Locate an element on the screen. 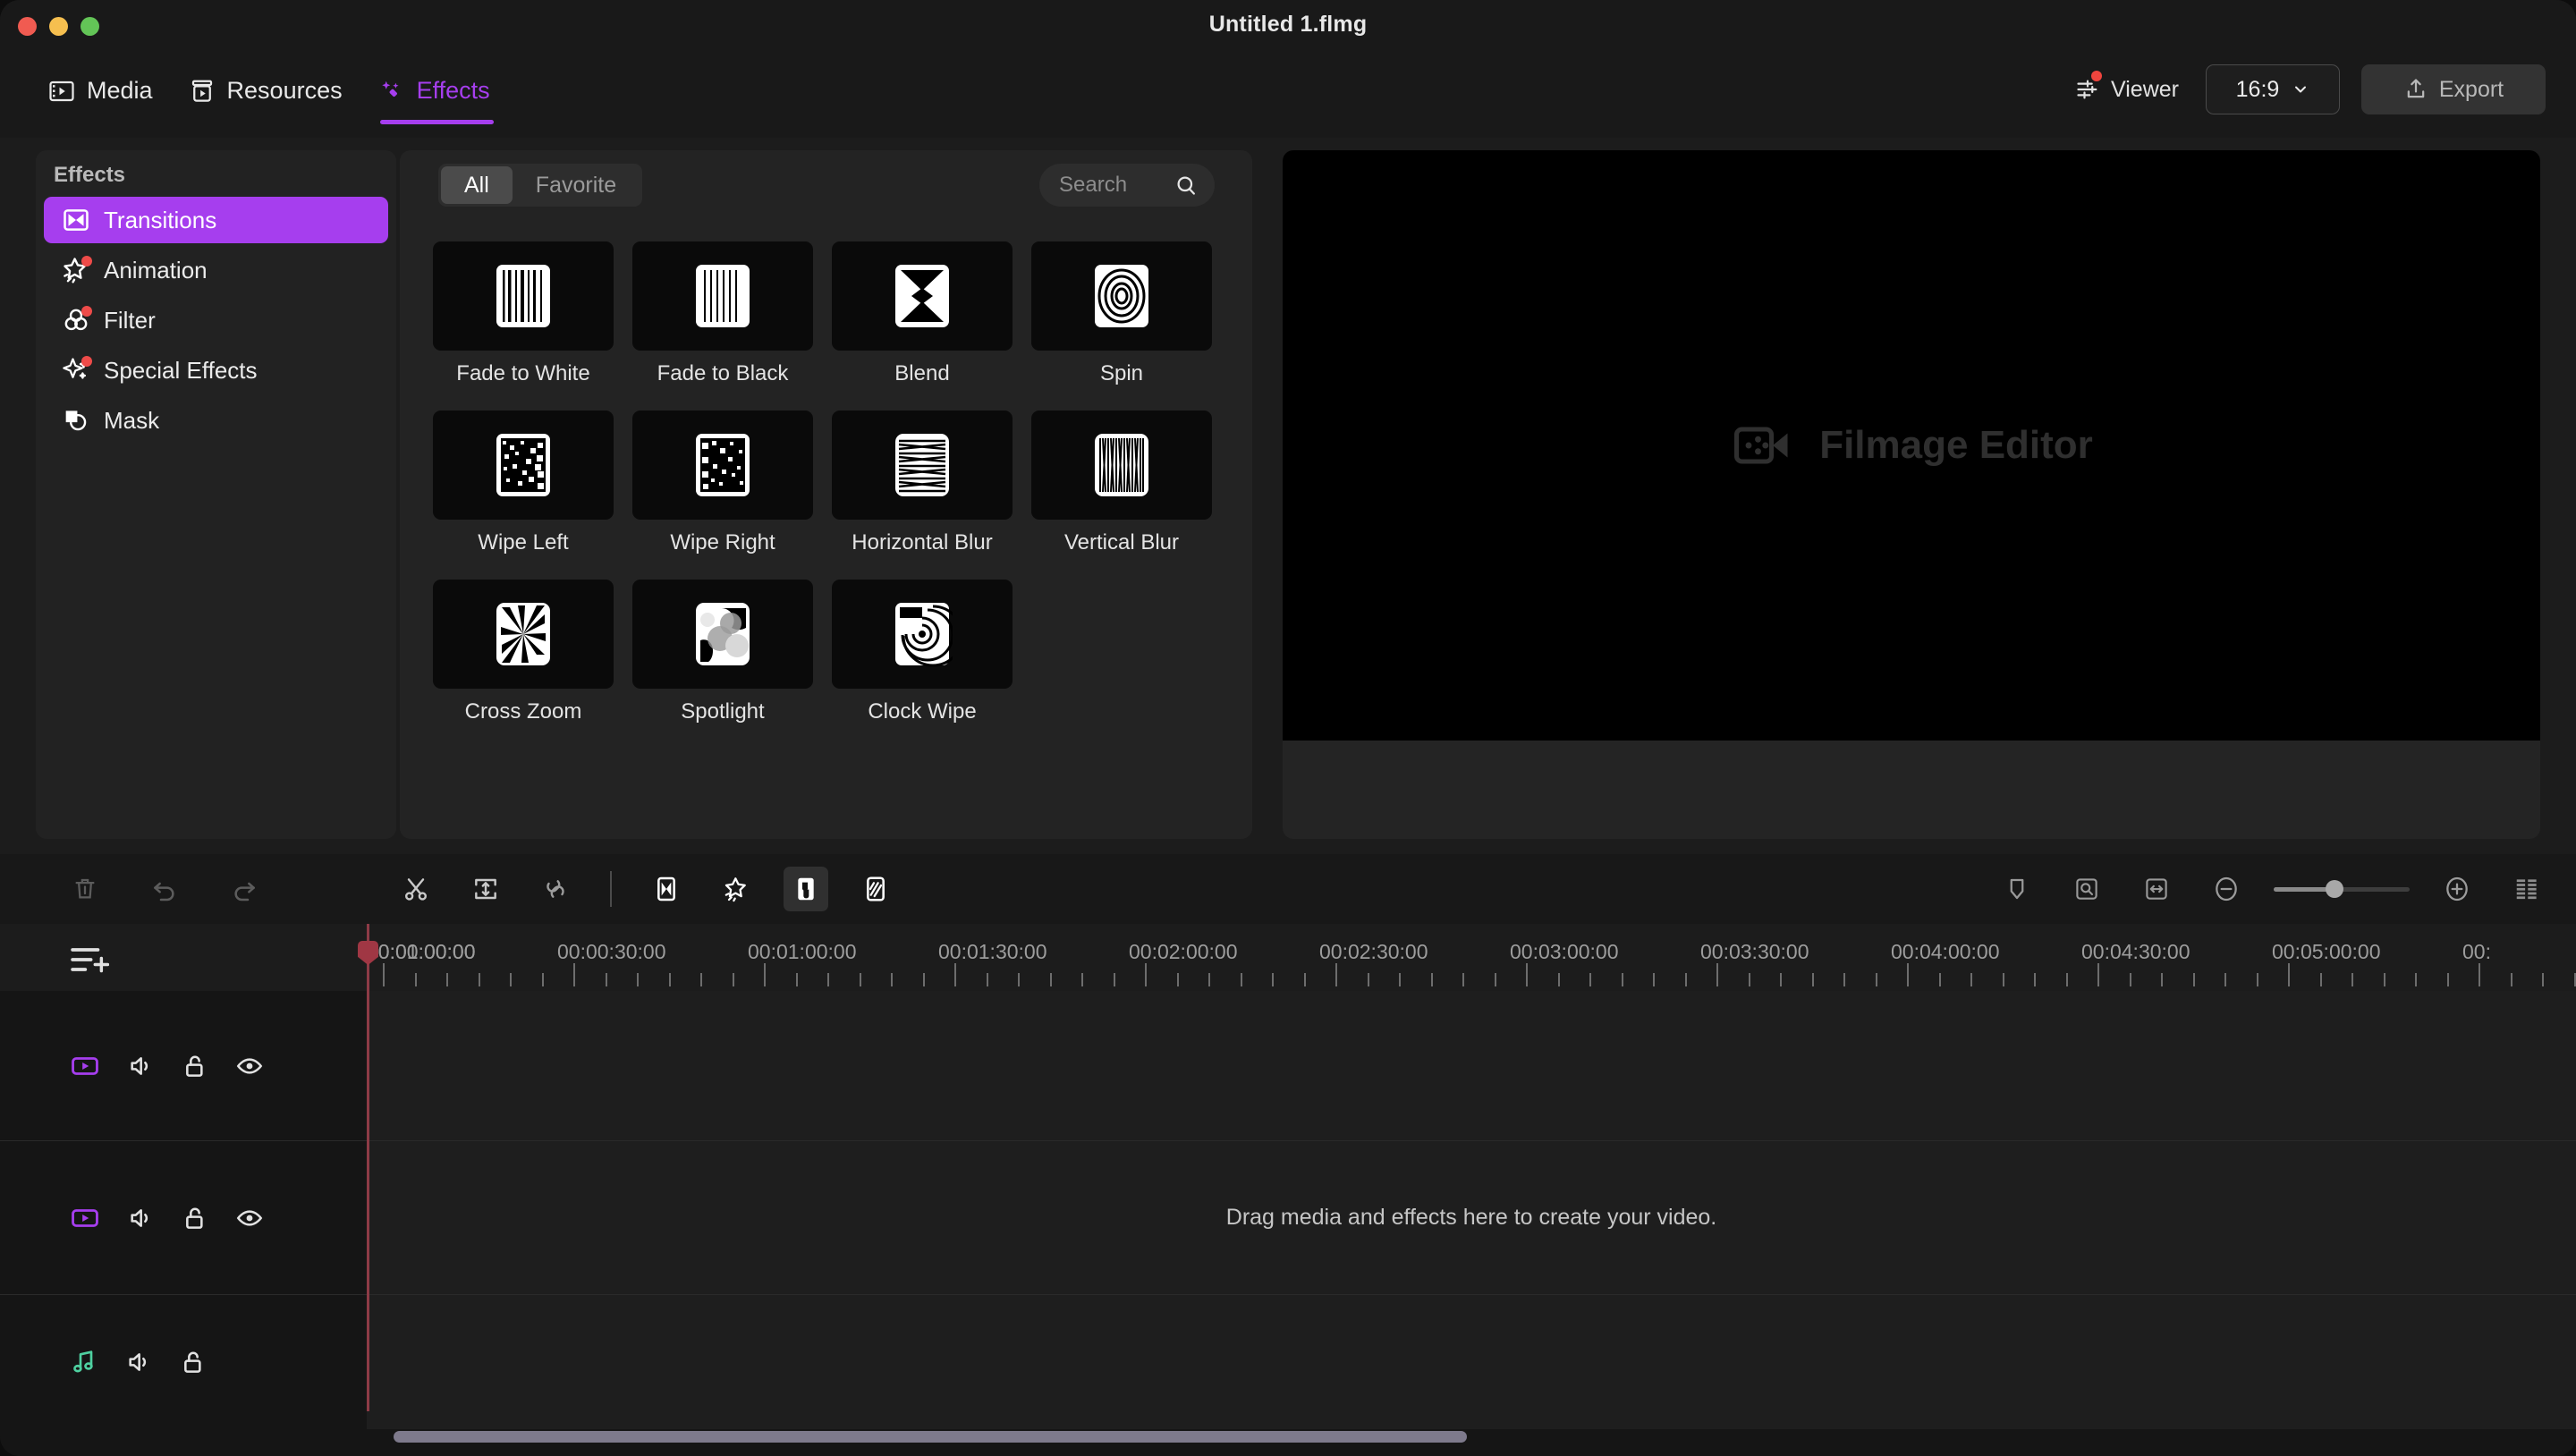  effect-item-wipe-left: Wipe Left is located at coordinates (532, 483).